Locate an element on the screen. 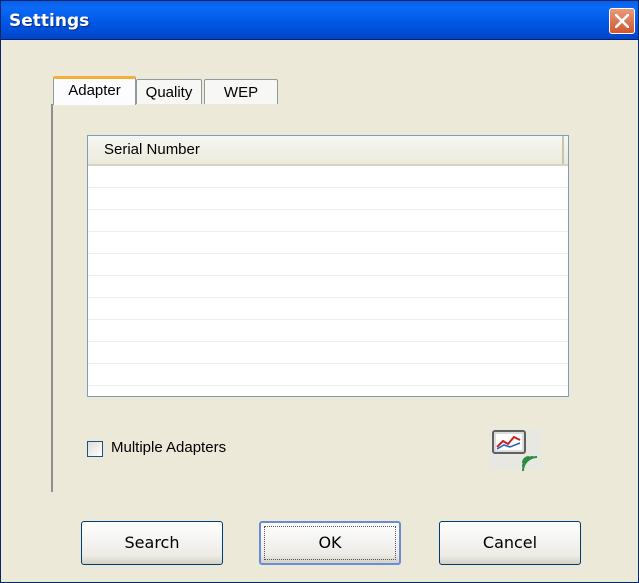 This screenshot has height=583, width=639. tab-quality-label: Quality is located at coordinates (169, 92).